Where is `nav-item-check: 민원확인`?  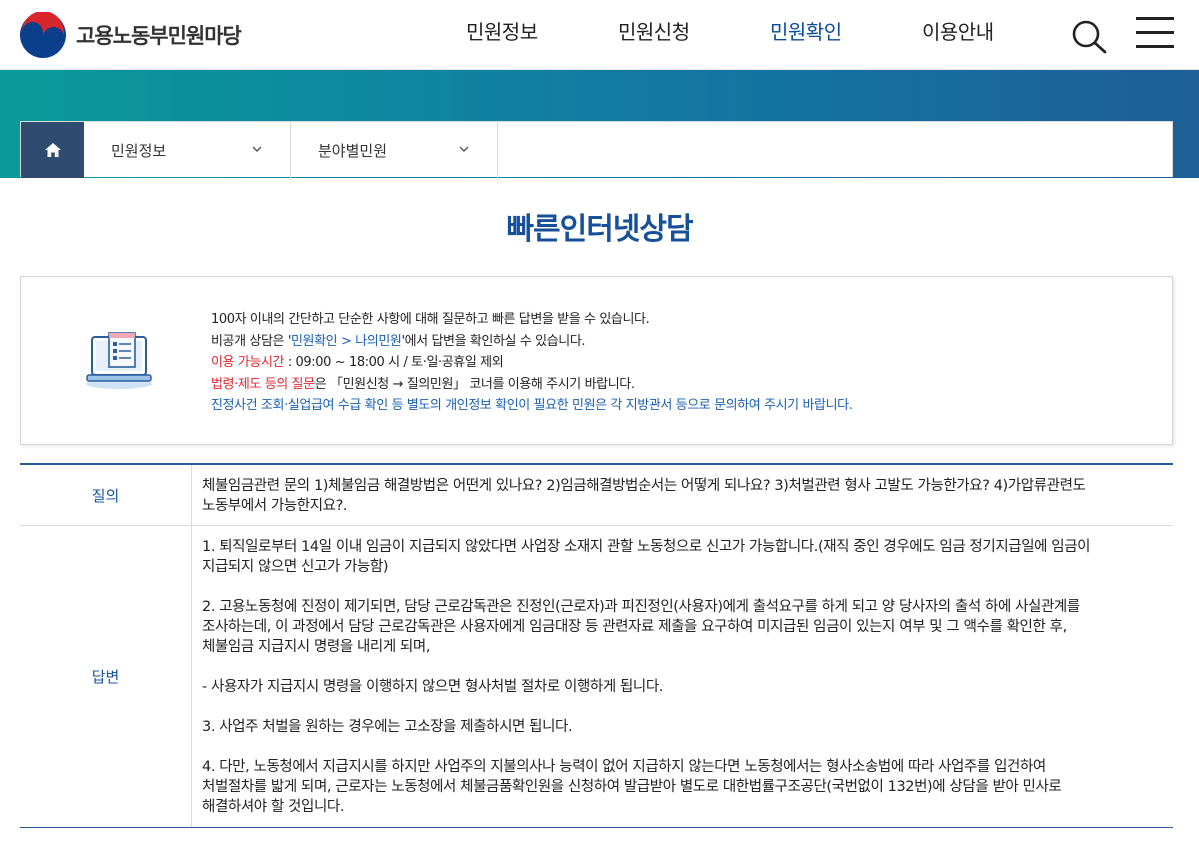 nav-item-check: 민원확인 is located at coordinates (806, 30).